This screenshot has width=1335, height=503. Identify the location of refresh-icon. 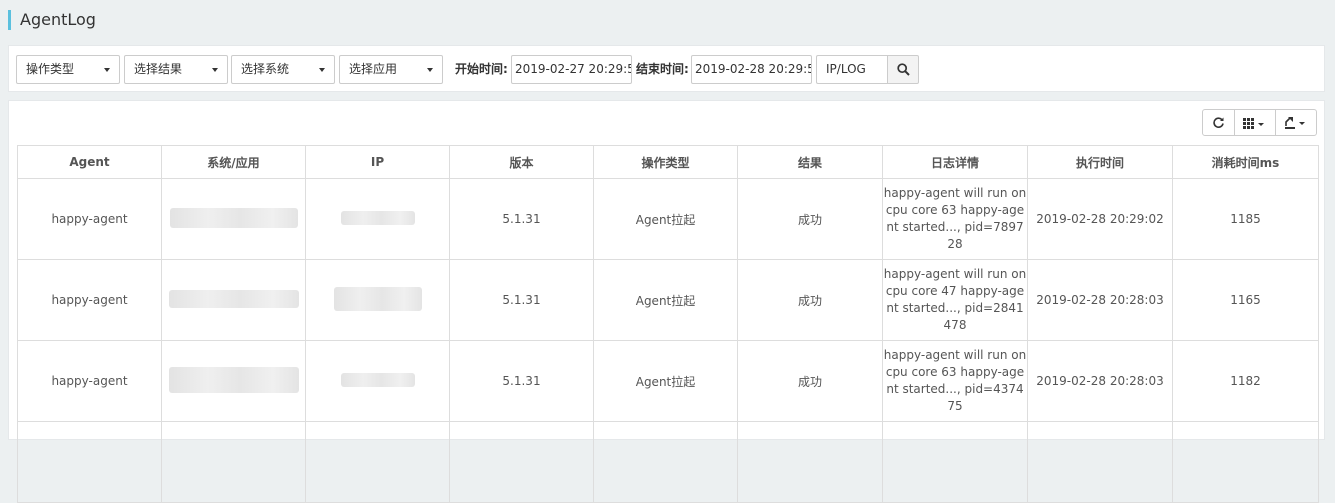
(1218, 122).